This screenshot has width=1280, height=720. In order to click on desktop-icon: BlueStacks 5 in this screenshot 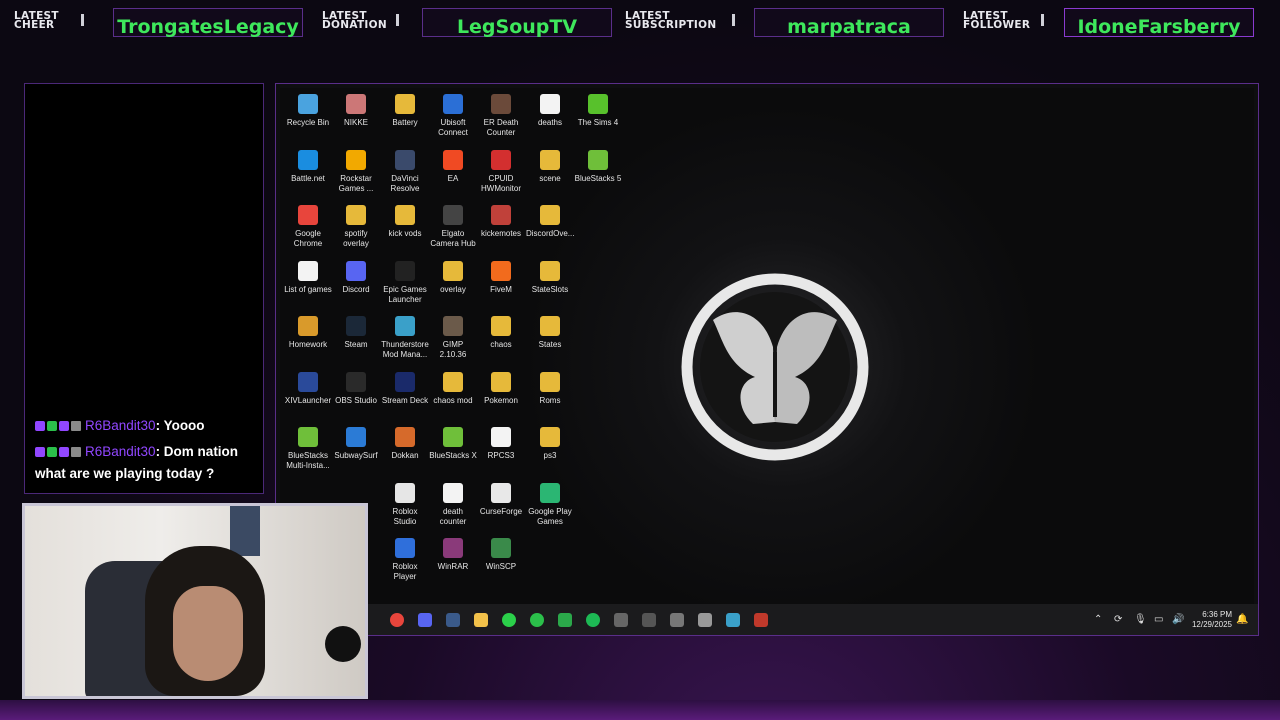, I will do `click(598, 167)`.